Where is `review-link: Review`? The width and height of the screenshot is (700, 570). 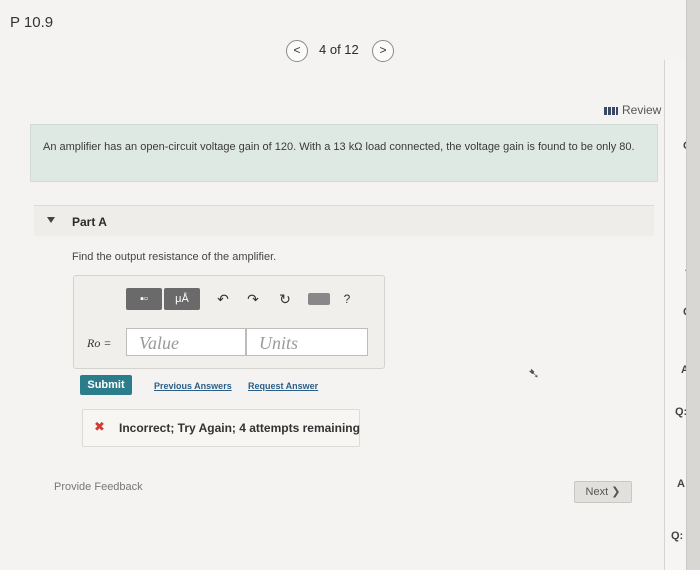
review-link: Review is located at coordinates (632, 110).